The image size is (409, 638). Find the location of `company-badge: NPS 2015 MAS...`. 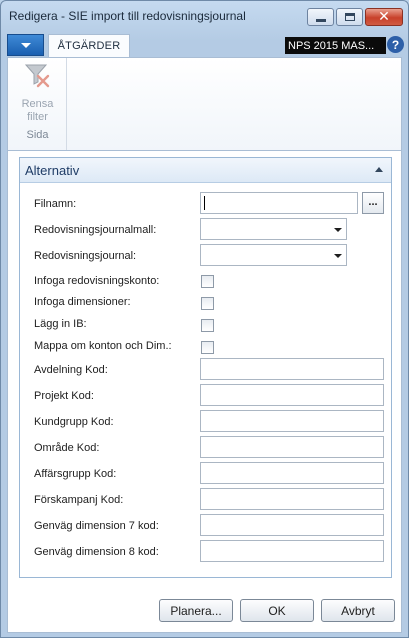

company-badge: NPS 2015 MAS... is located at coordinates (335, 45).